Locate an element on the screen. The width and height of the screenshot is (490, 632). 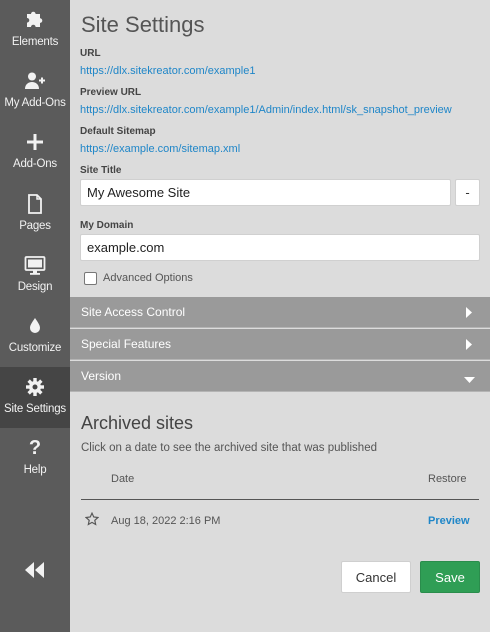
url-label: URL is located at coordinates (90, 53).